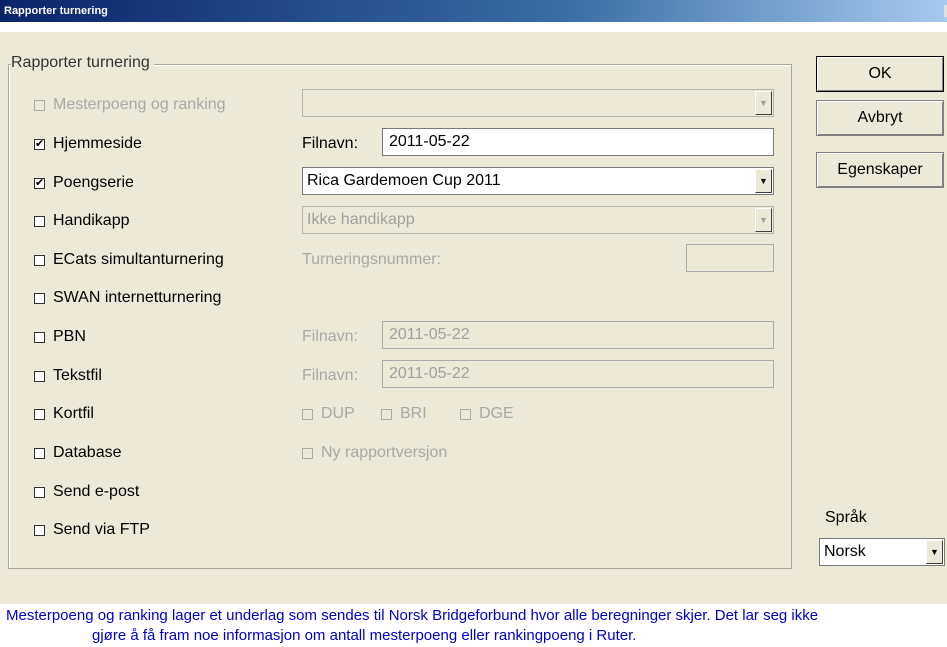  What do you see at coordinates (880, 74) in the screenshot?
I see `ok-button: OK` at bounding box center [880, 74].